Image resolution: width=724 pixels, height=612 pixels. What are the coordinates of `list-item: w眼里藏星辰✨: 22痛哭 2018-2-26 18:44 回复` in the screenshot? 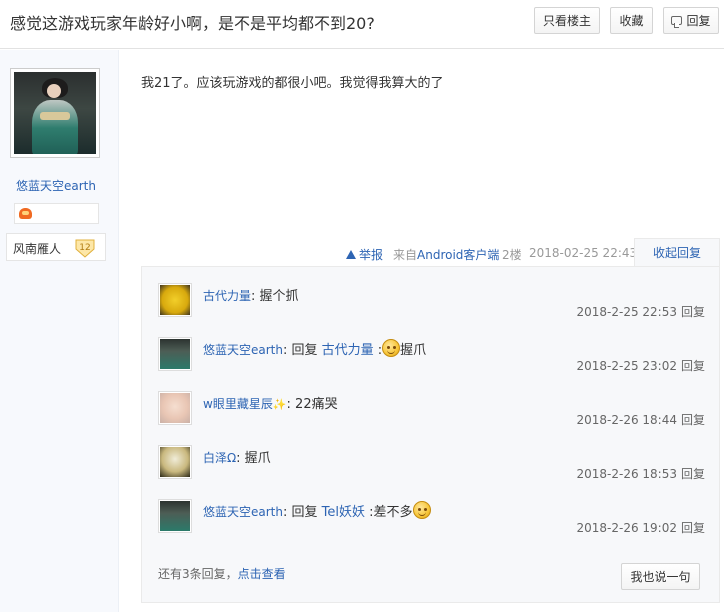 It's located at (431, 418).